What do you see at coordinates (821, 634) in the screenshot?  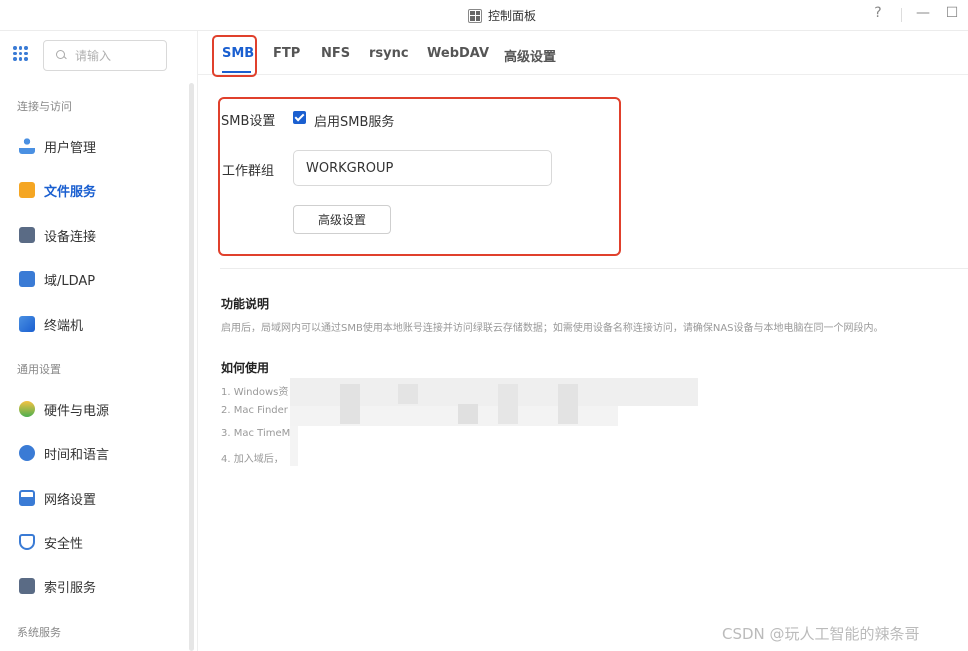 I see `watermark: CSDN @玩人工智能的辣条哥` at bounding box center [821, 634].